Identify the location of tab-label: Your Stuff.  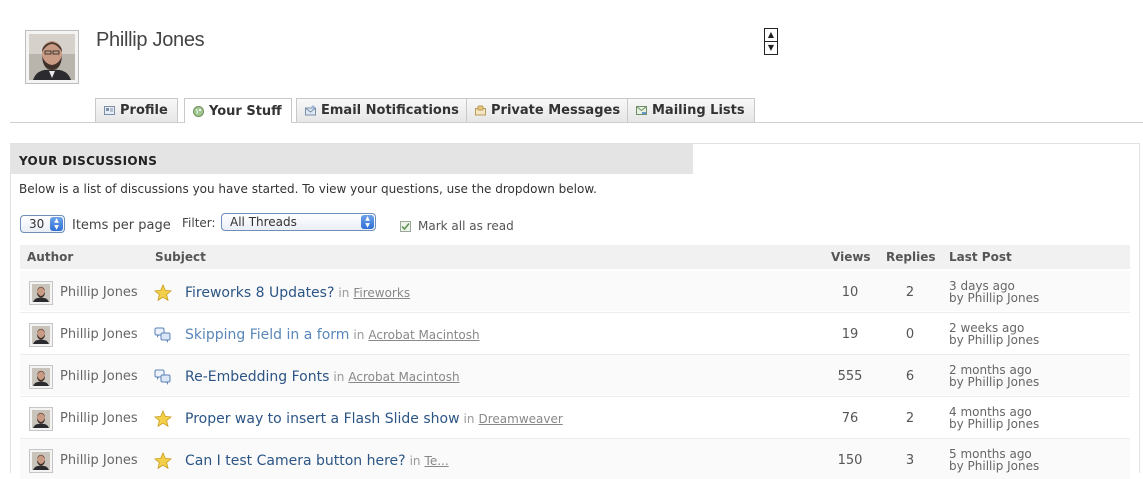
(245, 111).